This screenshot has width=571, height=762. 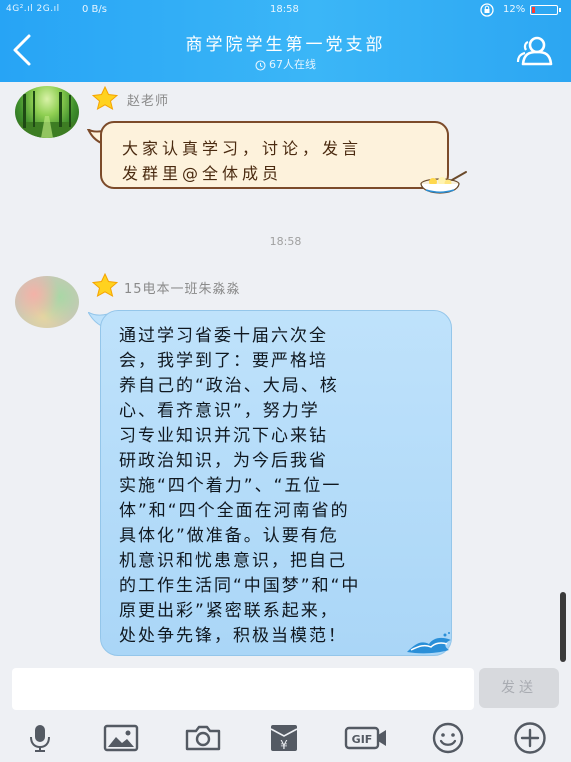 What do you see at coordinates (243, 689) in the screenshot?
I see `message-input` at bounding box center [243, 689].